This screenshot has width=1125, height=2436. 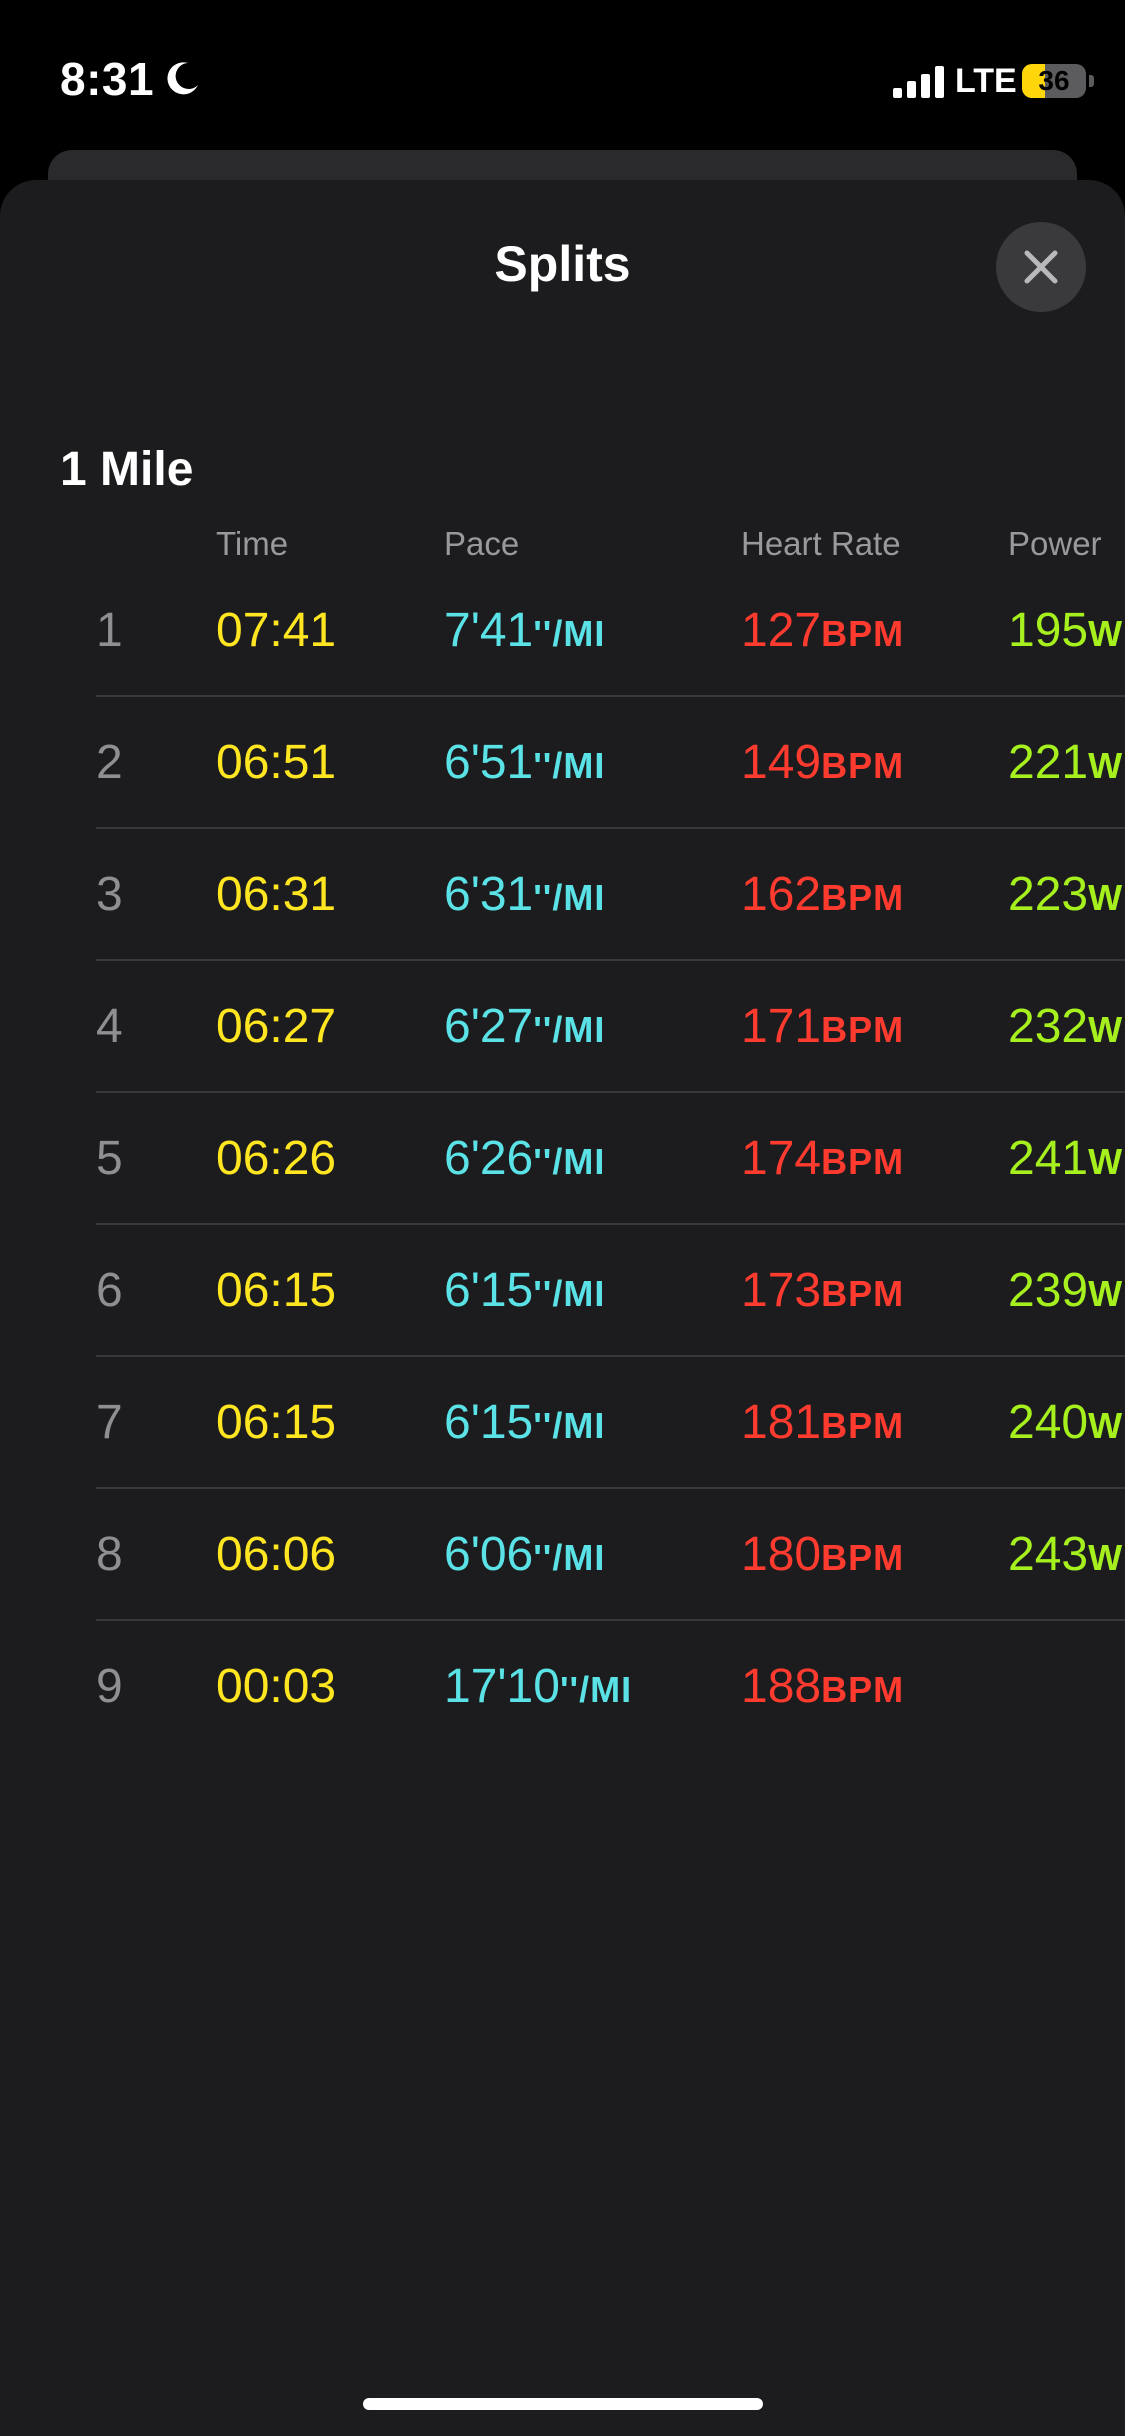 I want to click on split-pace: 6'51''/MI, so click(x=524, y=763).